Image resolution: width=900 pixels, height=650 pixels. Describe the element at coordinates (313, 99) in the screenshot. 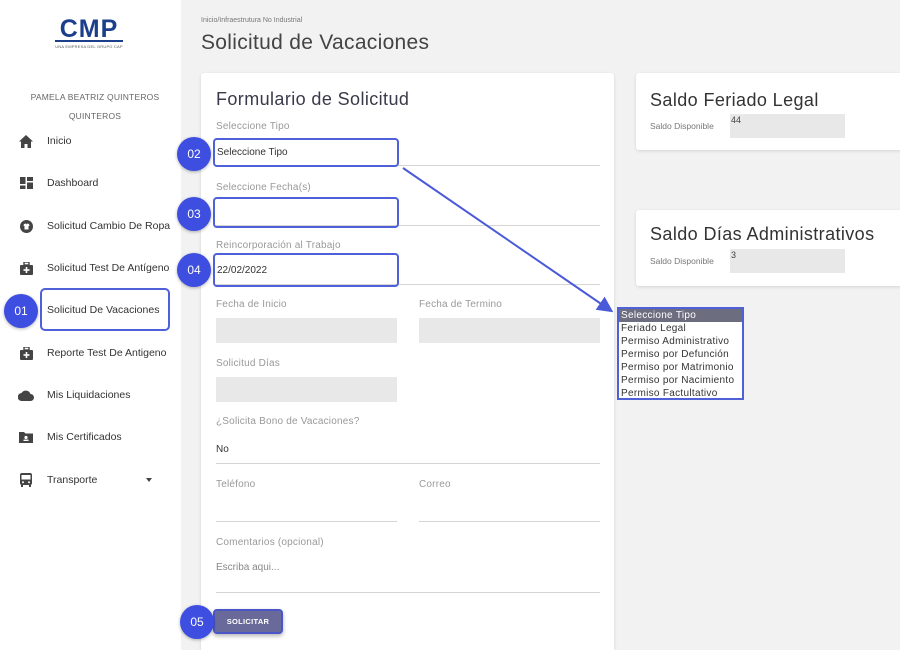

I see `form-title: Formulario de Solicitud` at that location.